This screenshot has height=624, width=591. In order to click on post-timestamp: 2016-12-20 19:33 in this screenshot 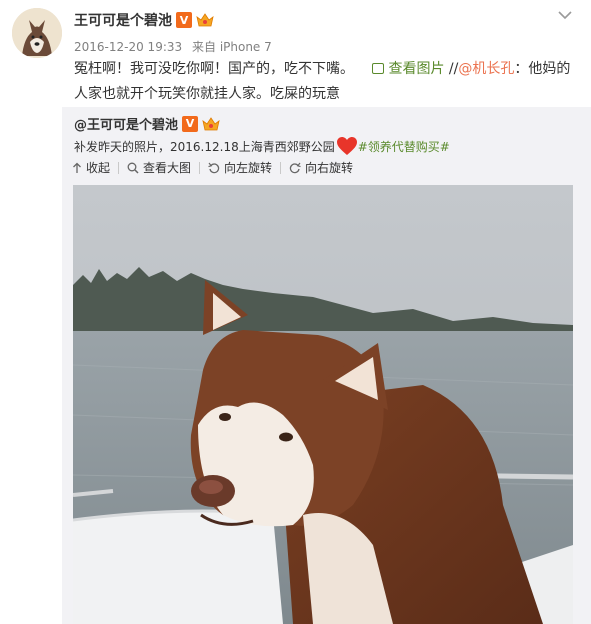, I will do `click(128, 47)`.